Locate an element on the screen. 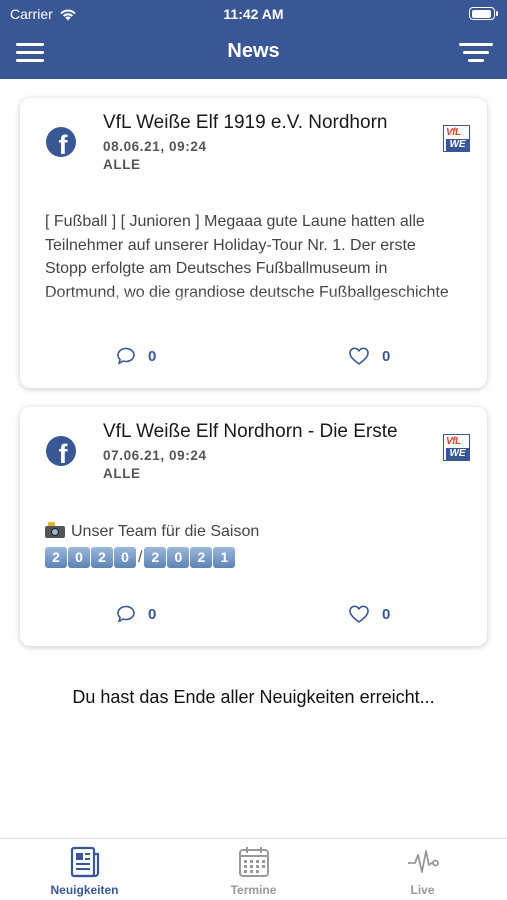 Image resolution: width=507 pixels, height=900 pixels. tab-events: Termine is located at coordinates (253, 869).